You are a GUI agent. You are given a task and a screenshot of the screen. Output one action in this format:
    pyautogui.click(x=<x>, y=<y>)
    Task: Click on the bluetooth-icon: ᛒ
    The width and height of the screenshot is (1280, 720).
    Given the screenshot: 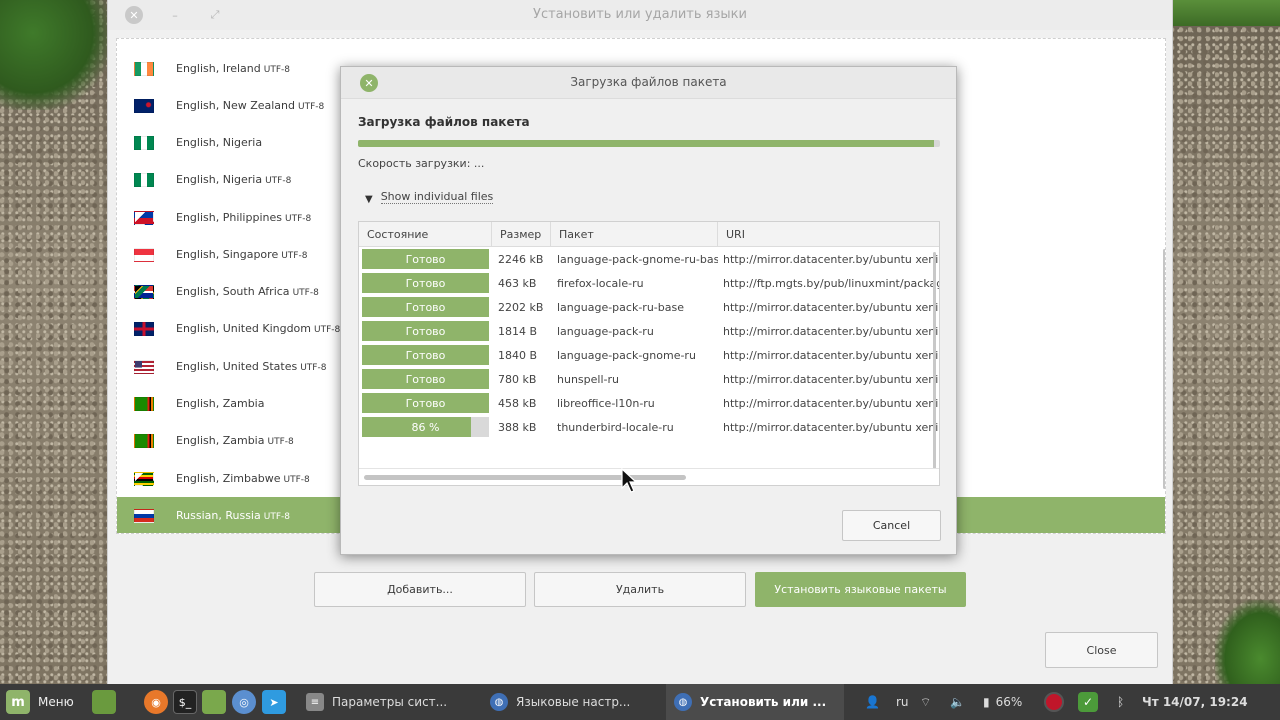 What is the action you would take?
    pyautogui.click(x=1120, y=702)
    